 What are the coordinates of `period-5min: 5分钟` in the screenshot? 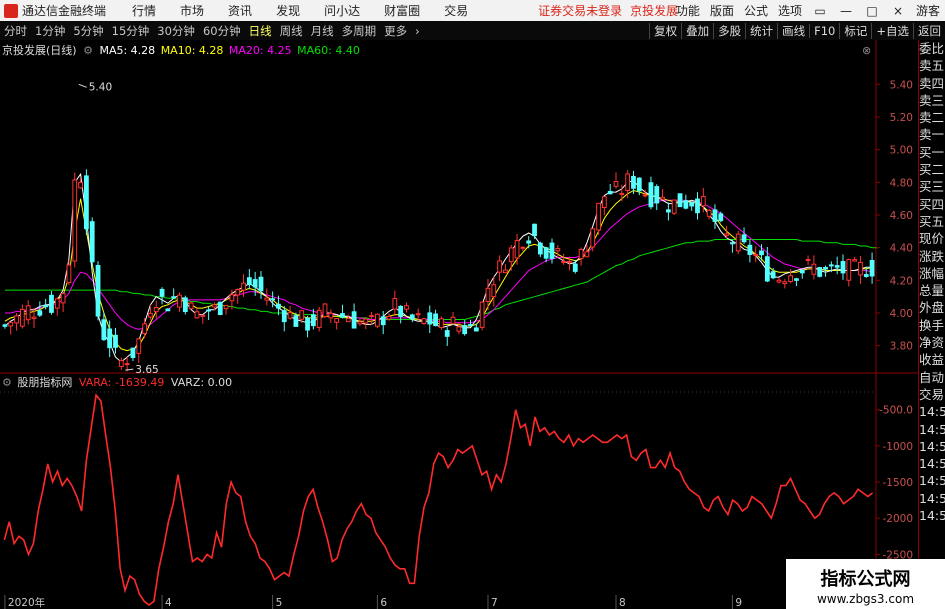 It's located at (88, 31).